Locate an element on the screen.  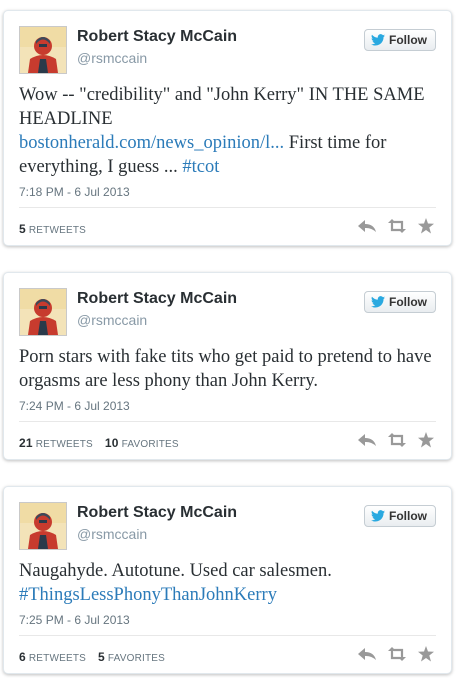
favorite-count: 10 is located at coordinates (112, 443).